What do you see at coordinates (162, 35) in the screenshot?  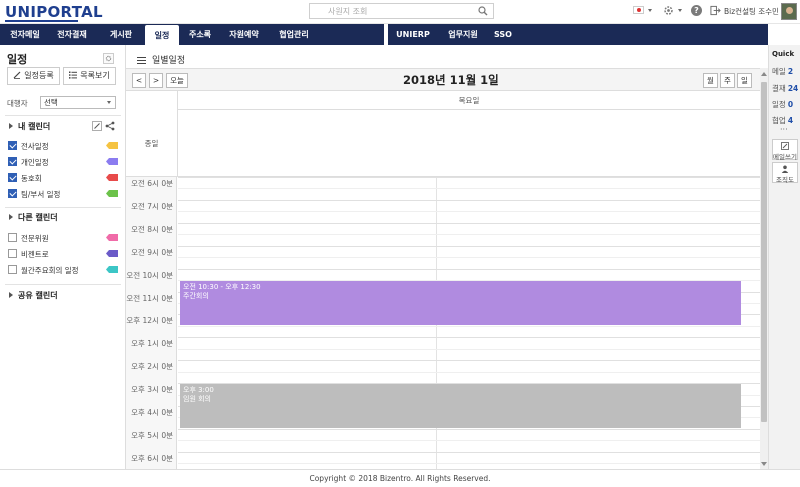 I see `nav-item-schedule: 일정` at bounding box center [162, 35].